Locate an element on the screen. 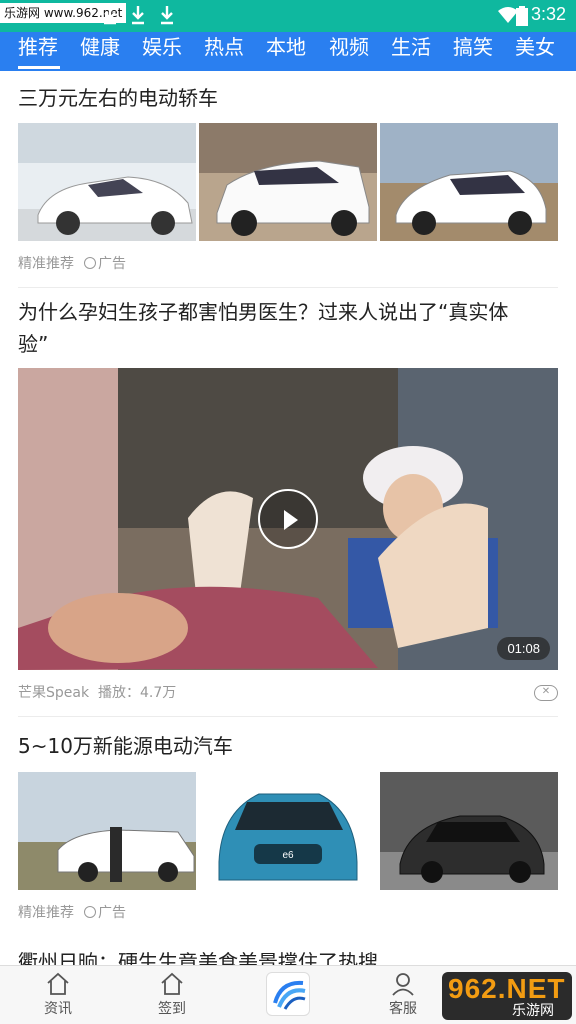 This screenshot has height=1024, width=576. tab-funny: 搞笑 is located at coordinates (473, 51).